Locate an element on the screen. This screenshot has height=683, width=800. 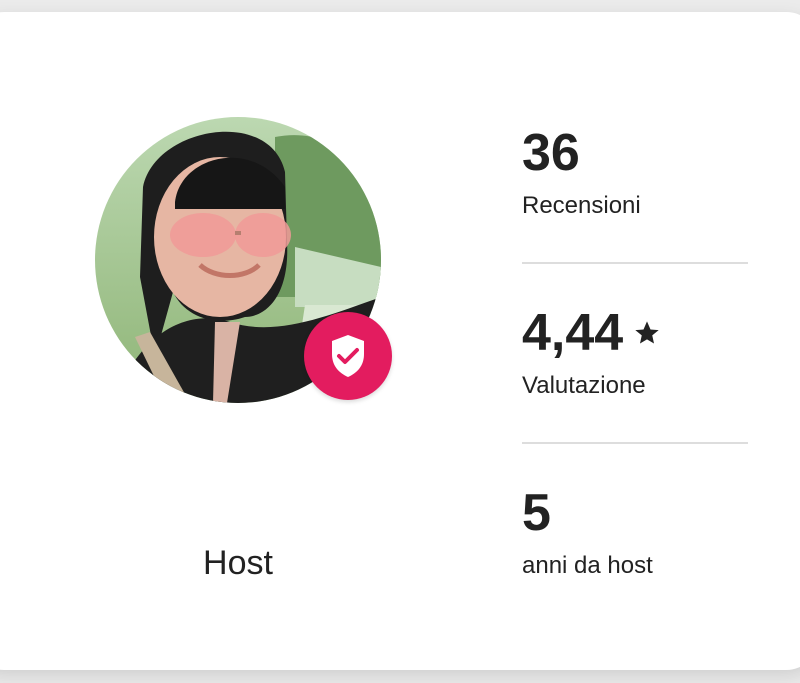
verified-badge is located at coordinates (348, 356).